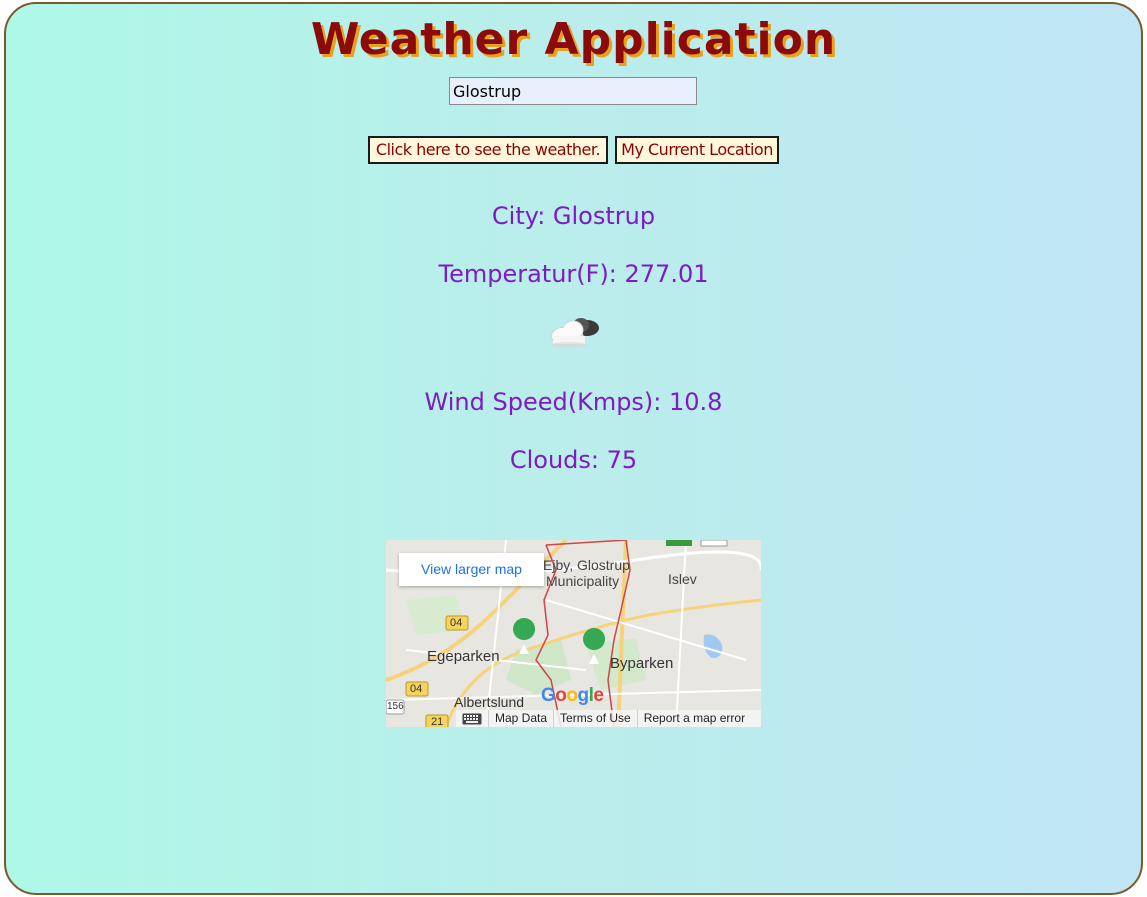 This screenshot has width=1147, height=897. Describe the element at coordinates (416, 689) in the screenshot. I see `road-badge-04-bottom: 04` at that location.